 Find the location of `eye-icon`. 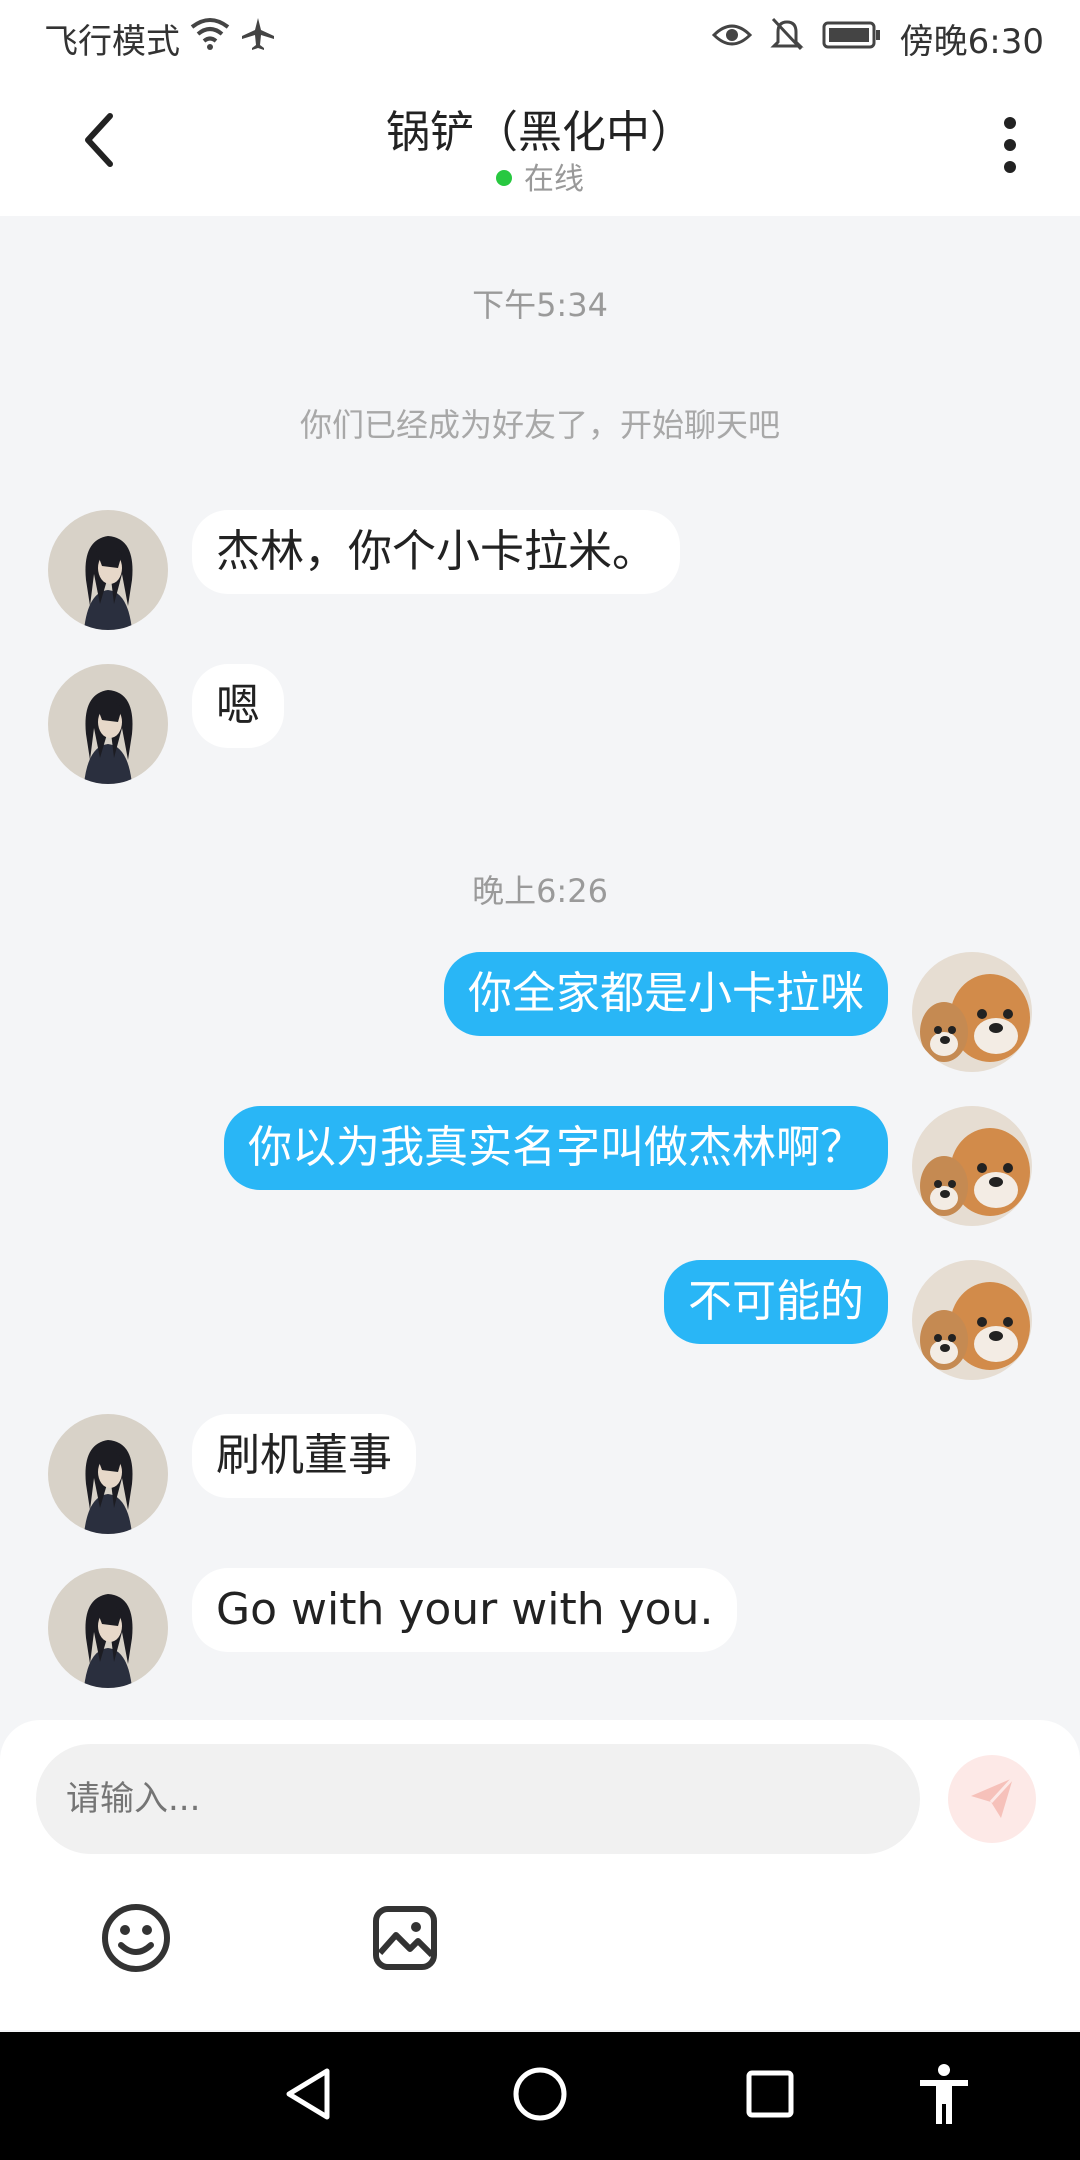

eye-icon is located at coordinates (731, 39).